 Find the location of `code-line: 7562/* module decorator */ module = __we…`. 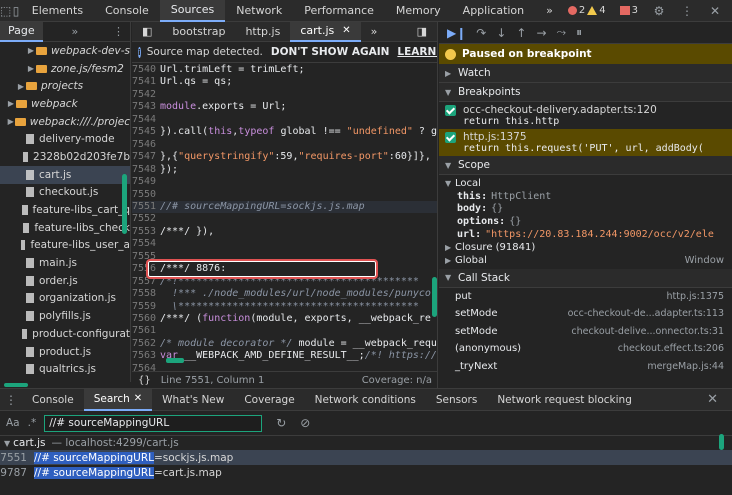

code-line: 7562/* module decorator */ module = __we… is located at coordinates (284, 344).